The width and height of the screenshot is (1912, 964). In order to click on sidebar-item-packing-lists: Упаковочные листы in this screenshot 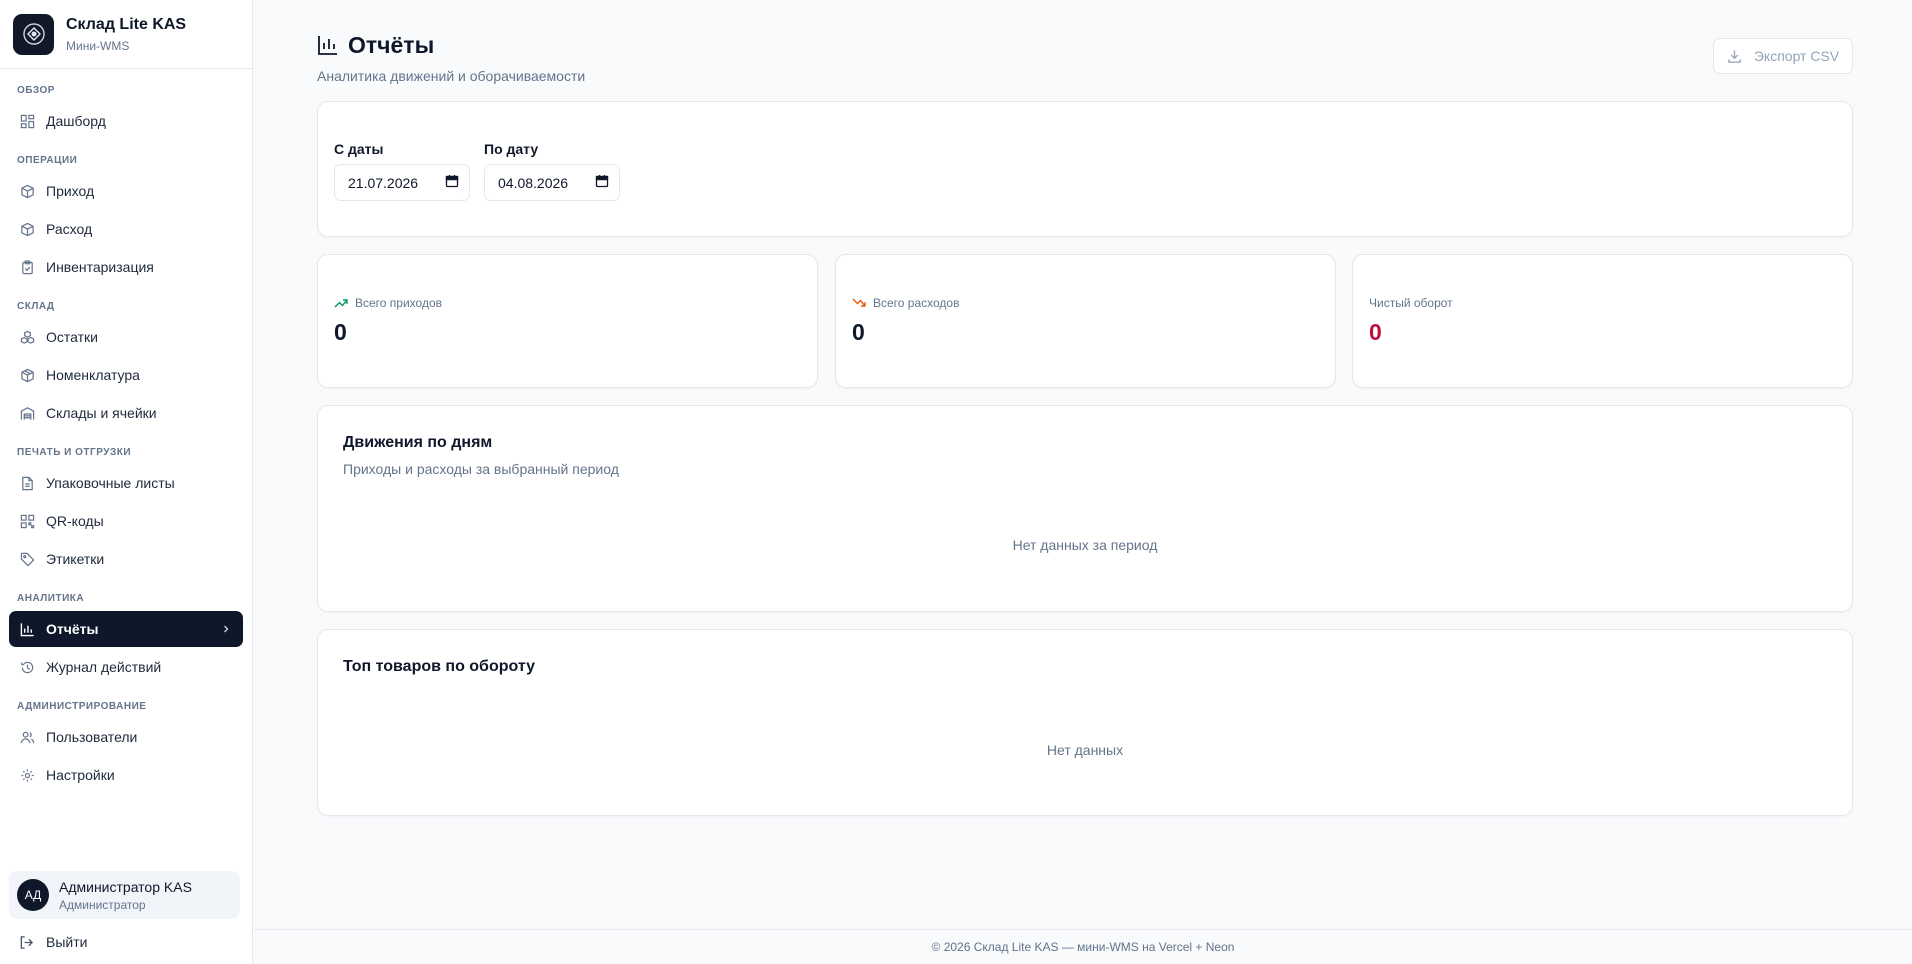, I will do `click(126, 483)`.